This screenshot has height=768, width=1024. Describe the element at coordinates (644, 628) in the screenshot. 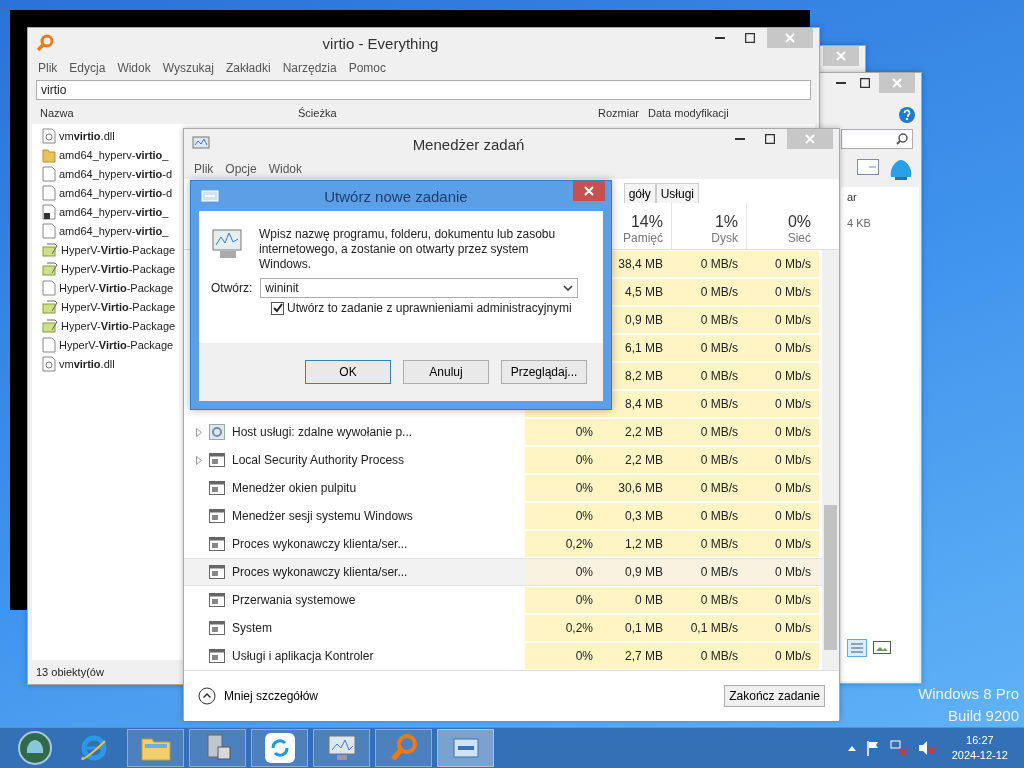

I see `memory-cell: 0,1 MB` at that location.